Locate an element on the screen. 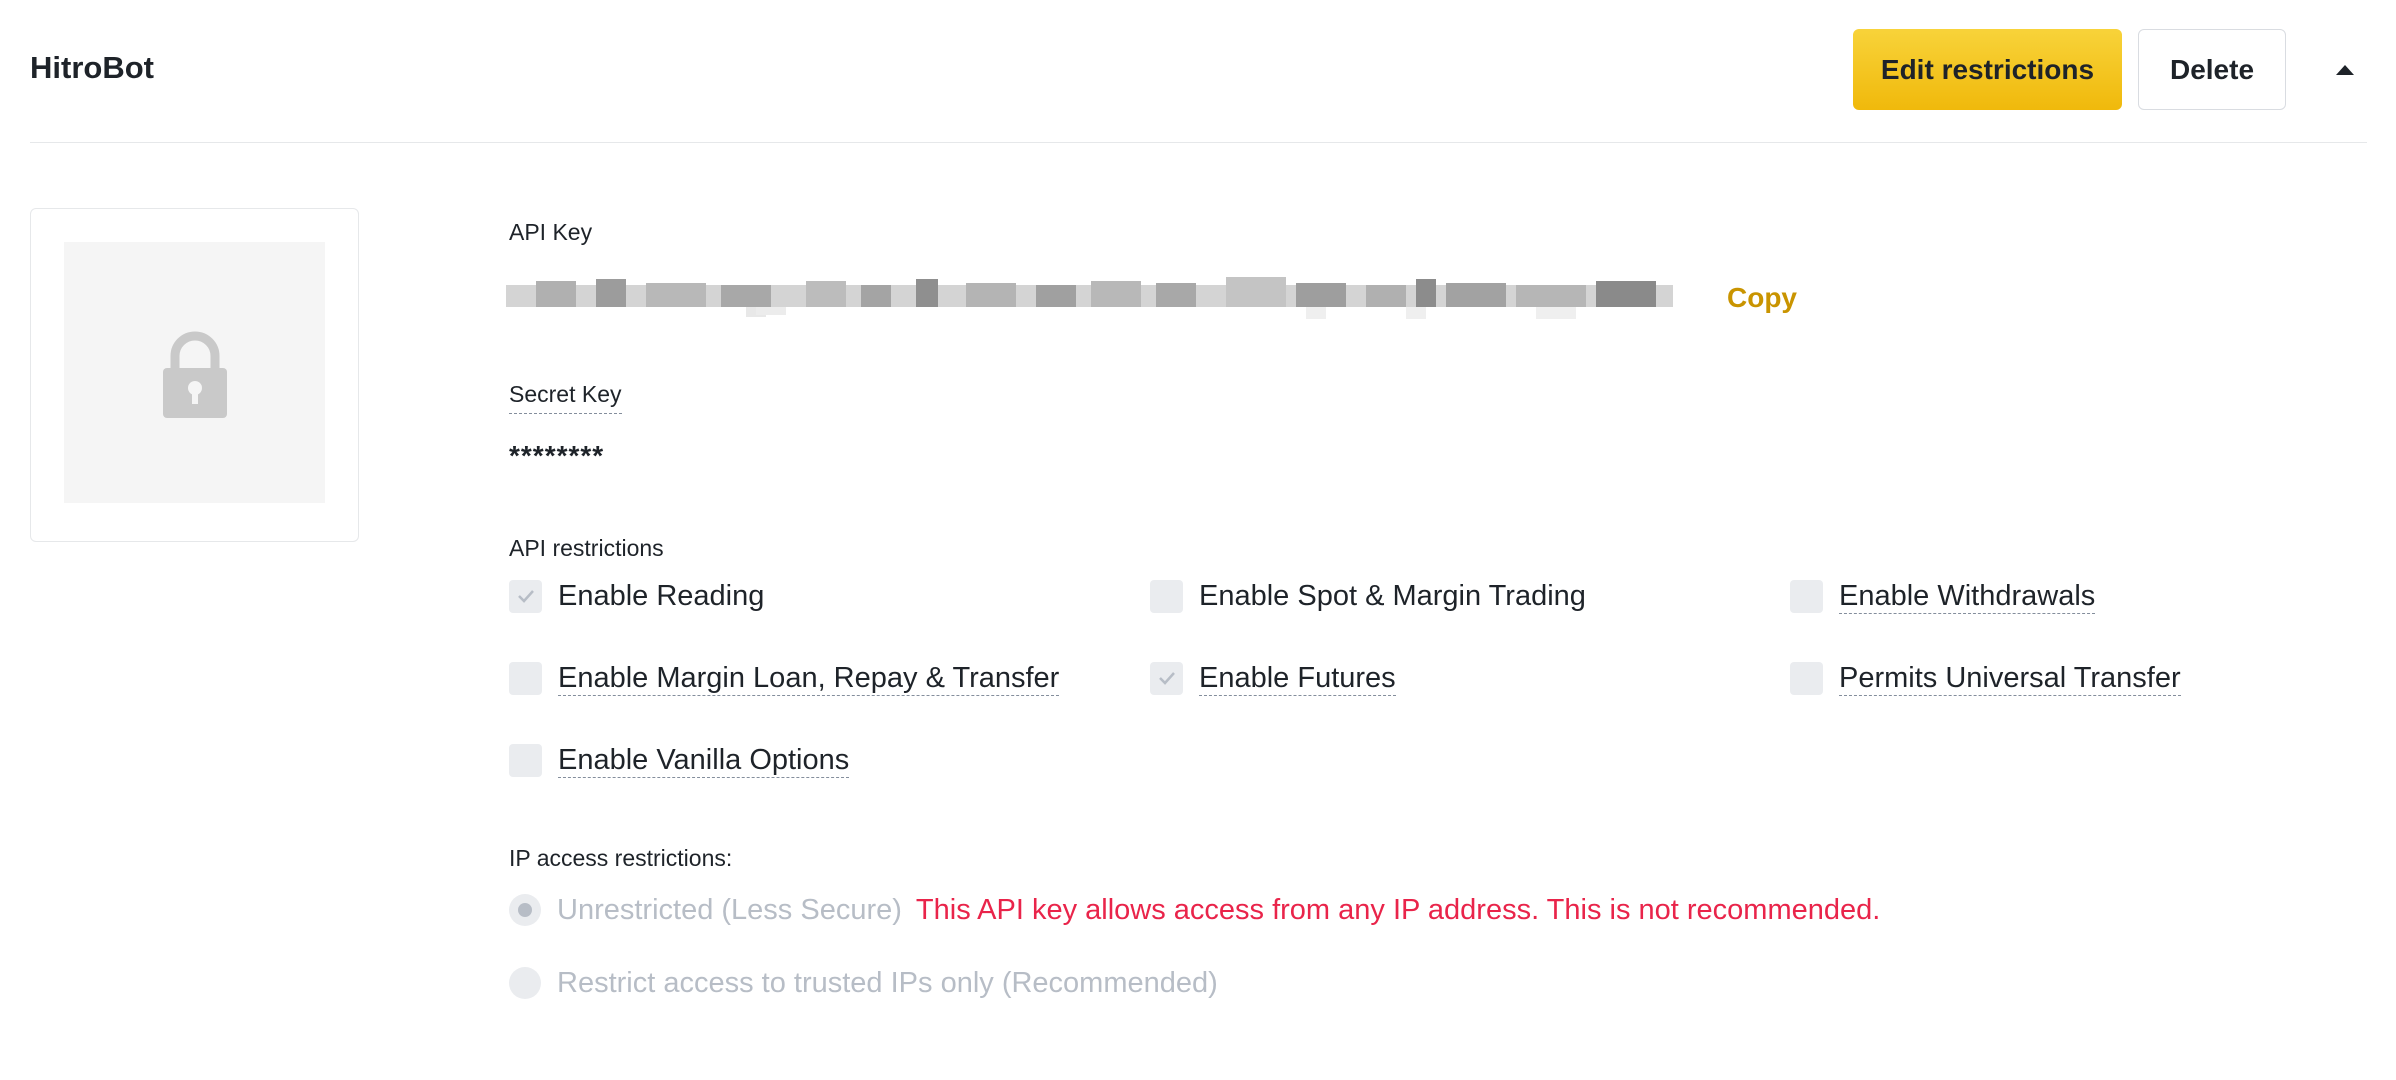 This screenshot has height=1080, width=2396. radio-selected is located at coordinates (525, 910).